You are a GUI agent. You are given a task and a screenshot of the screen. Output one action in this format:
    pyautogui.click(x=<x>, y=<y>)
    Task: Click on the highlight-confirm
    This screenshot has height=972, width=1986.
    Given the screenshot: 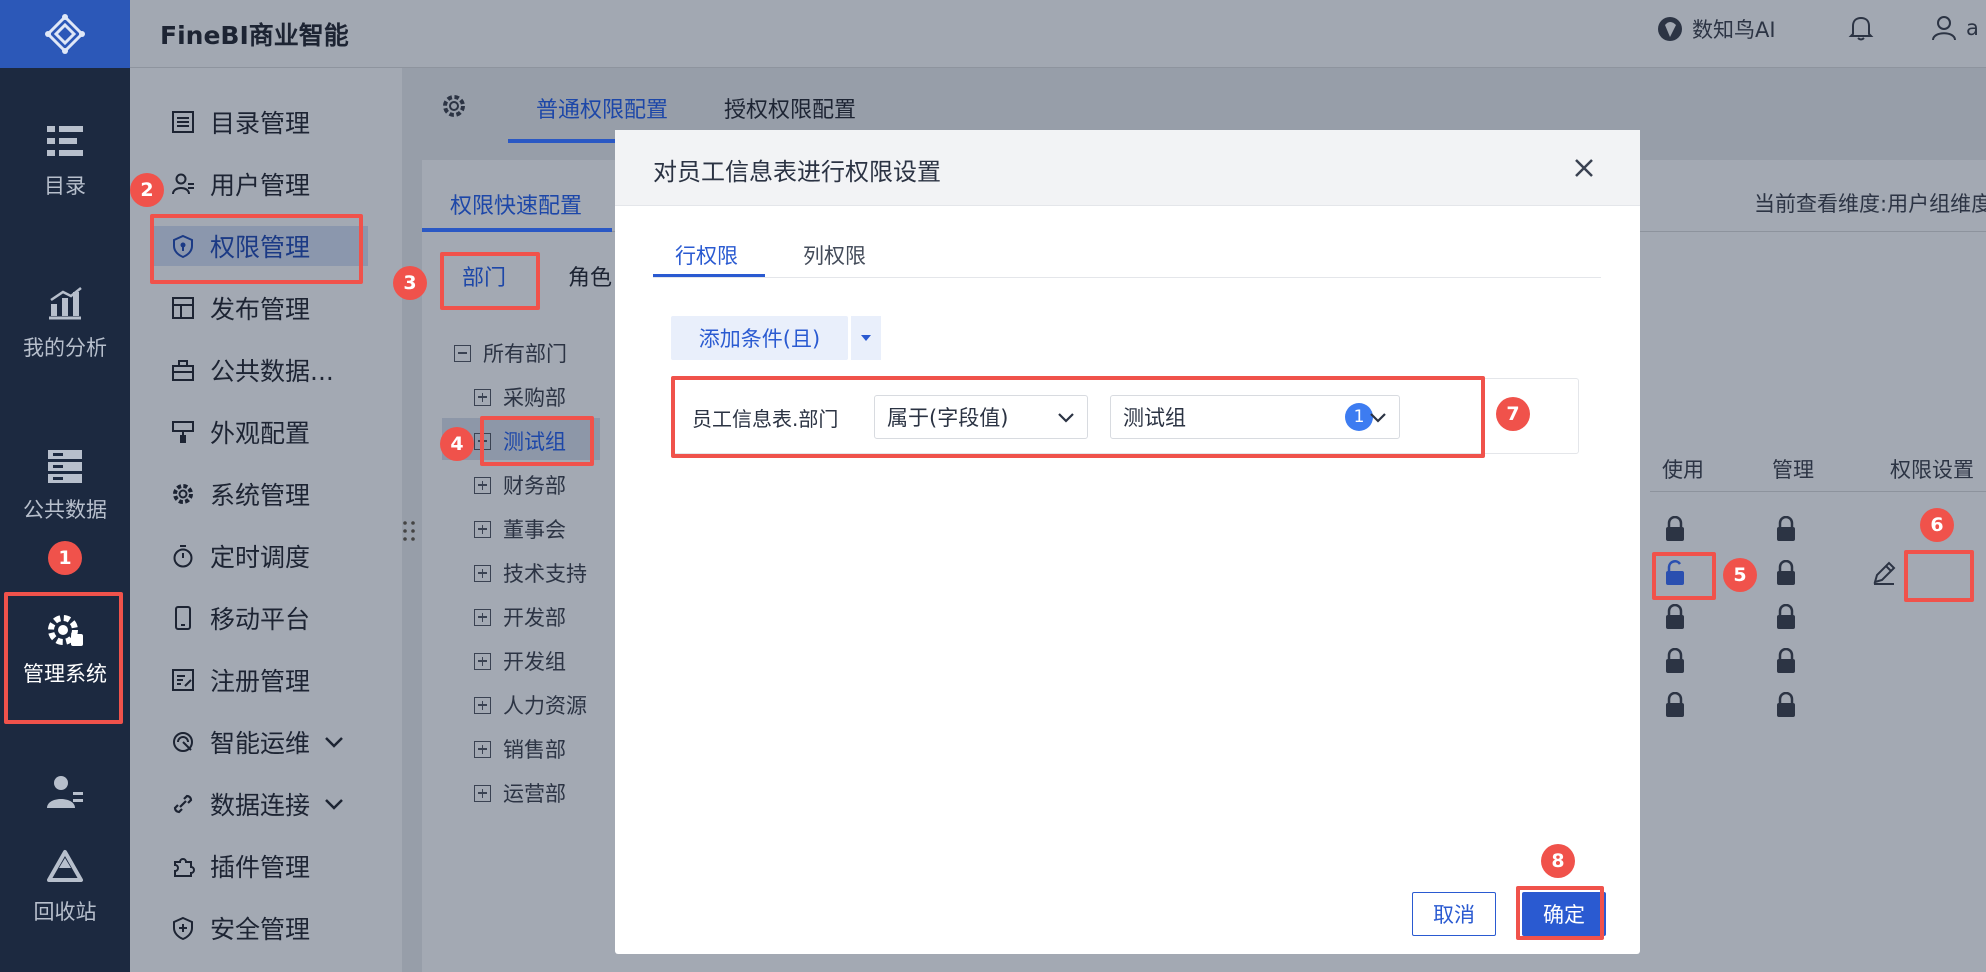 What is the action you would take?
    pyautogui.click(x=1560, y=913)
    